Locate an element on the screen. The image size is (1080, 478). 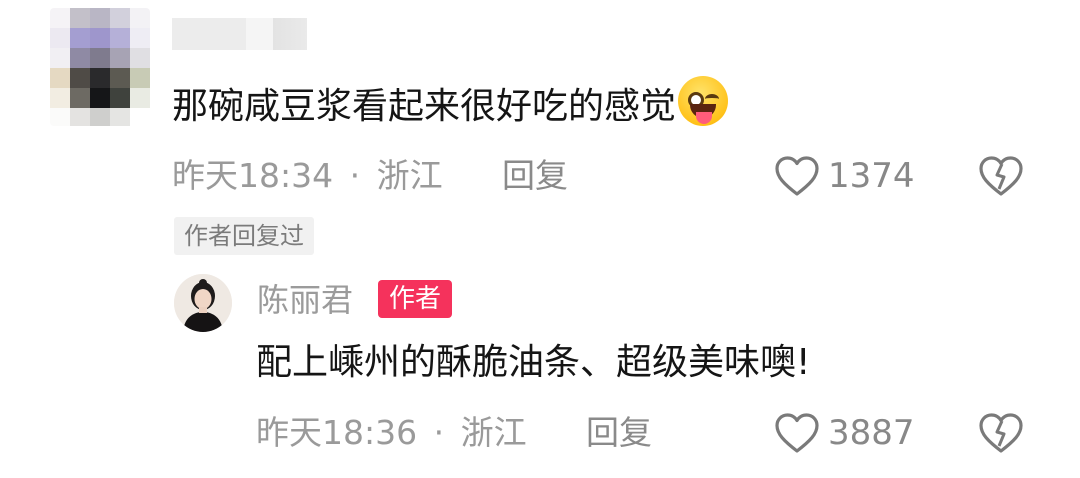
reply-dislike-button is located at coordinates (1001, 433).